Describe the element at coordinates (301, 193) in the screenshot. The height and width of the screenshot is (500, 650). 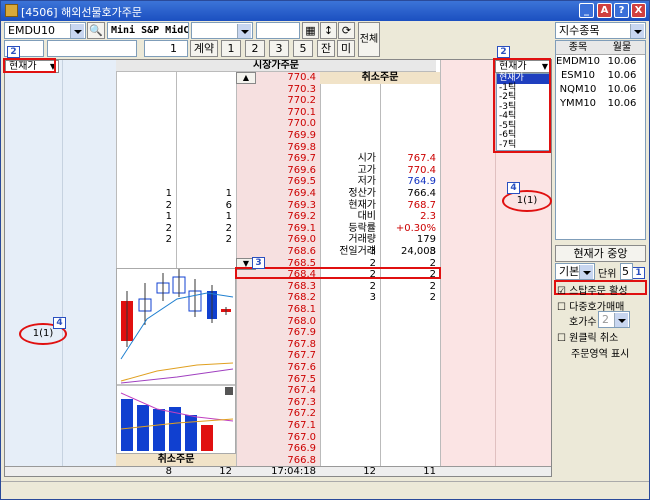
I see `price-cell: 769.4` at that location.